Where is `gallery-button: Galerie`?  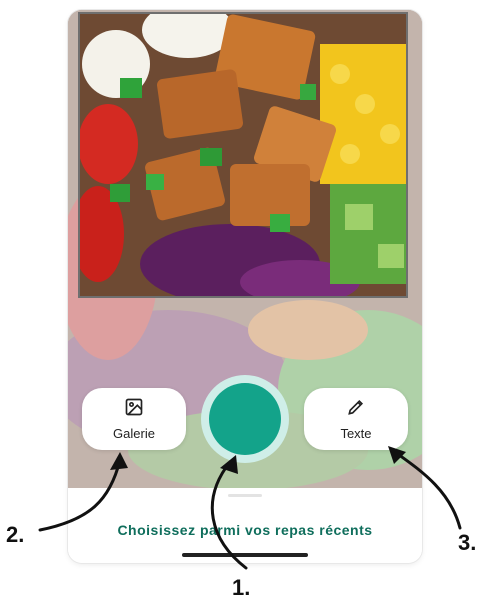
gallery-button: Galerie is located at coordinates (134, 419).